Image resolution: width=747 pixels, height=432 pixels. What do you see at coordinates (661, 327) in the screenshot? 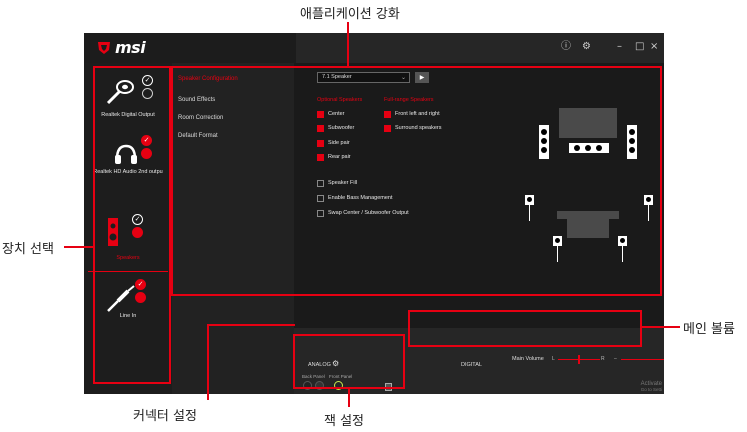
I see `main-volume-callout-line` at bounding box center [661, 327].